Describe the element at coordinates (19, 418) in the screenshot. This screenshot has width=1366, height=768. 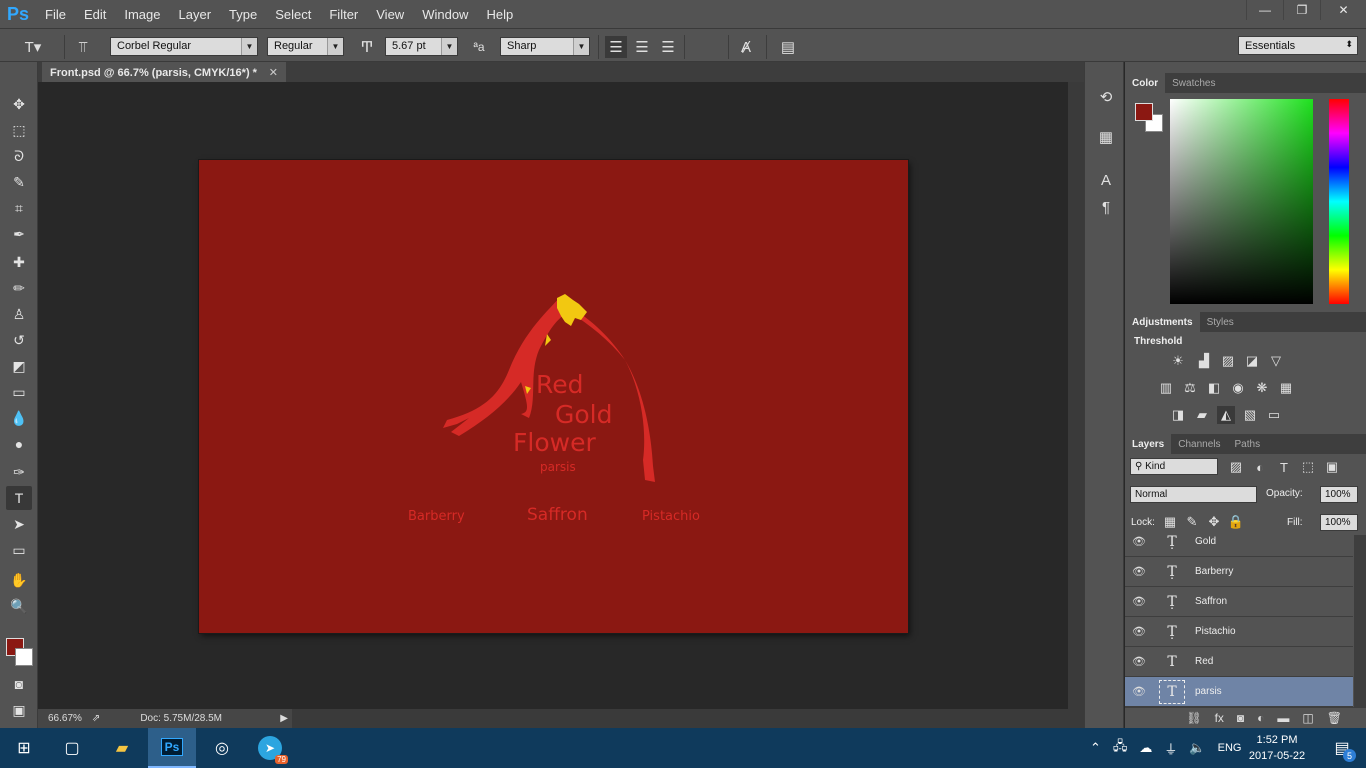
I see `blur-tool-icon: 💧` at that location.